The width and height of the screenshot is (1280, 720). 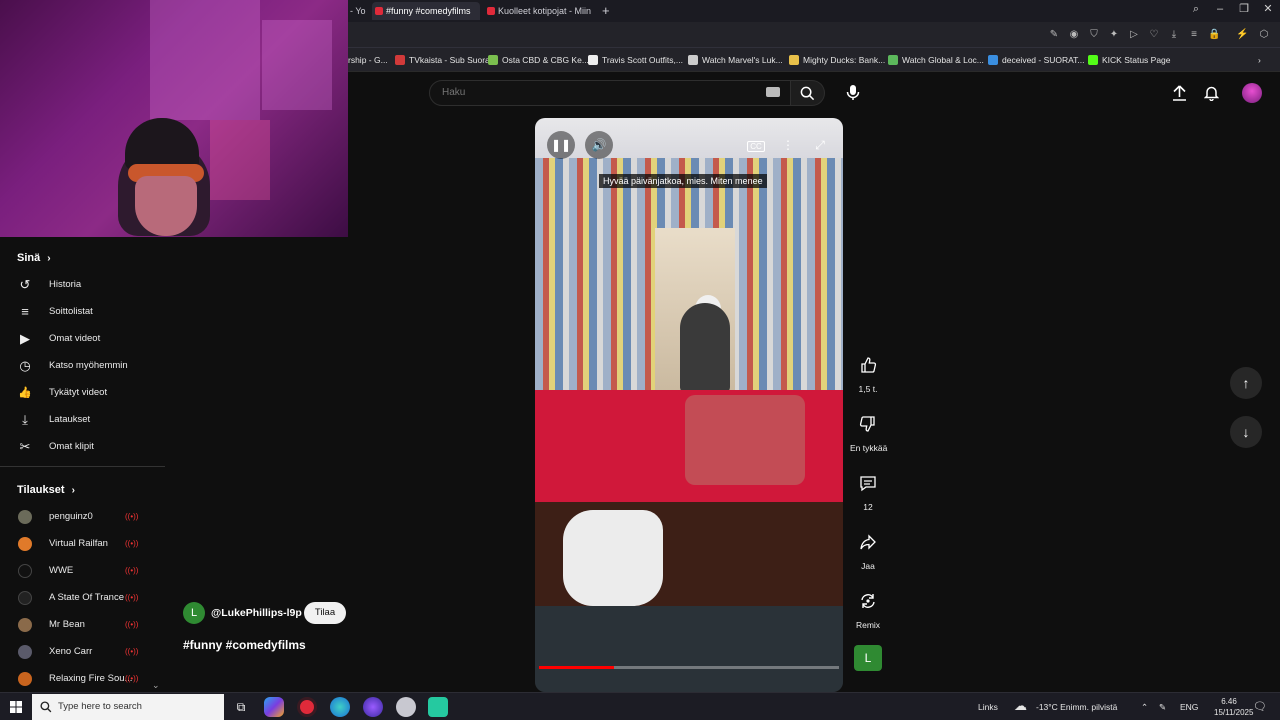 What do you see at coordinates (1054, 35) in the screenshot?
I see `edit-icon: ✎` at bounding box center [1054, 35].